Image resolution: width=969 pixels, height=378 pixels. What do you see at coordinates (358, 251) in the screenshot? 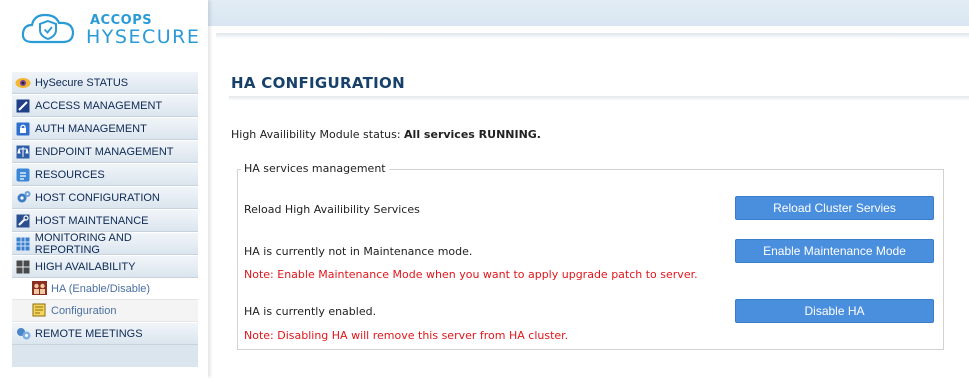
I see `maintenance-mode-status: HA is currently not in Maintenance mode.` at bounding box center [358, 251].